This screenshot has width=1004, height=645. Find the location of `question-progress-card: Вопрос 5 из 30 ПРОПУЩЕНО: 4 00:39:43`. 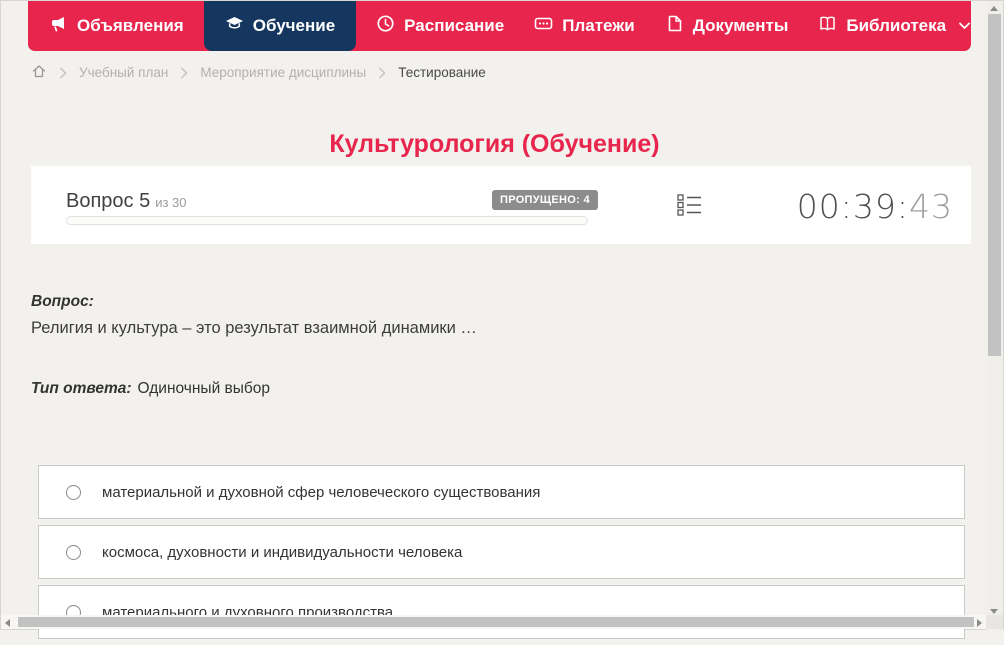

question-progress-card: Вопрос 5 из 30 ПРОПУЩЕНО: 4 00:39:43 is located at coordinates (501, 205).